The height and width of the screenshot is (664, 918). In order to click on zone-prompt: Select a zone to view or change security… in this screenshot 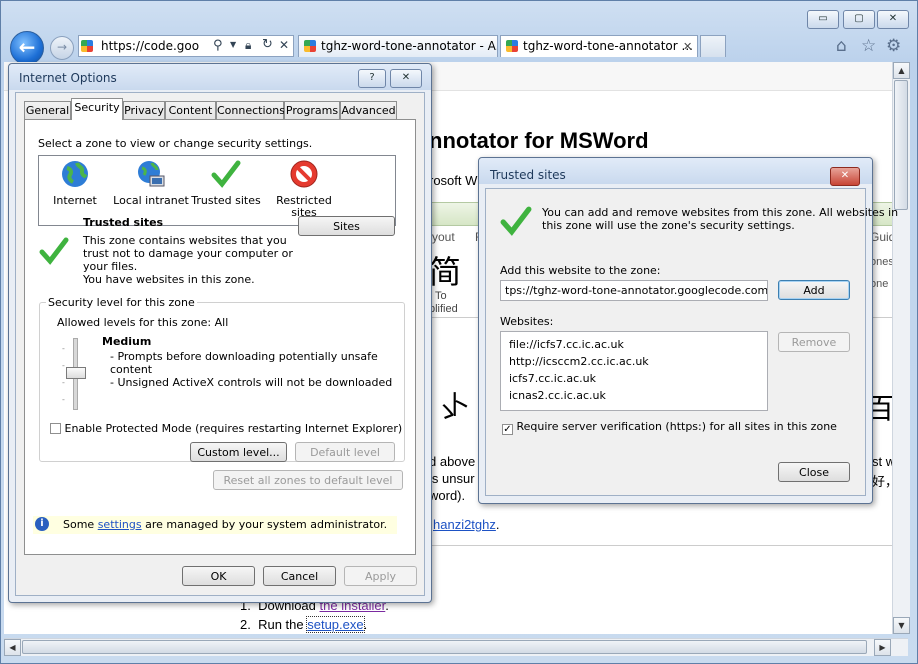, I will do `click(175, 143)`.